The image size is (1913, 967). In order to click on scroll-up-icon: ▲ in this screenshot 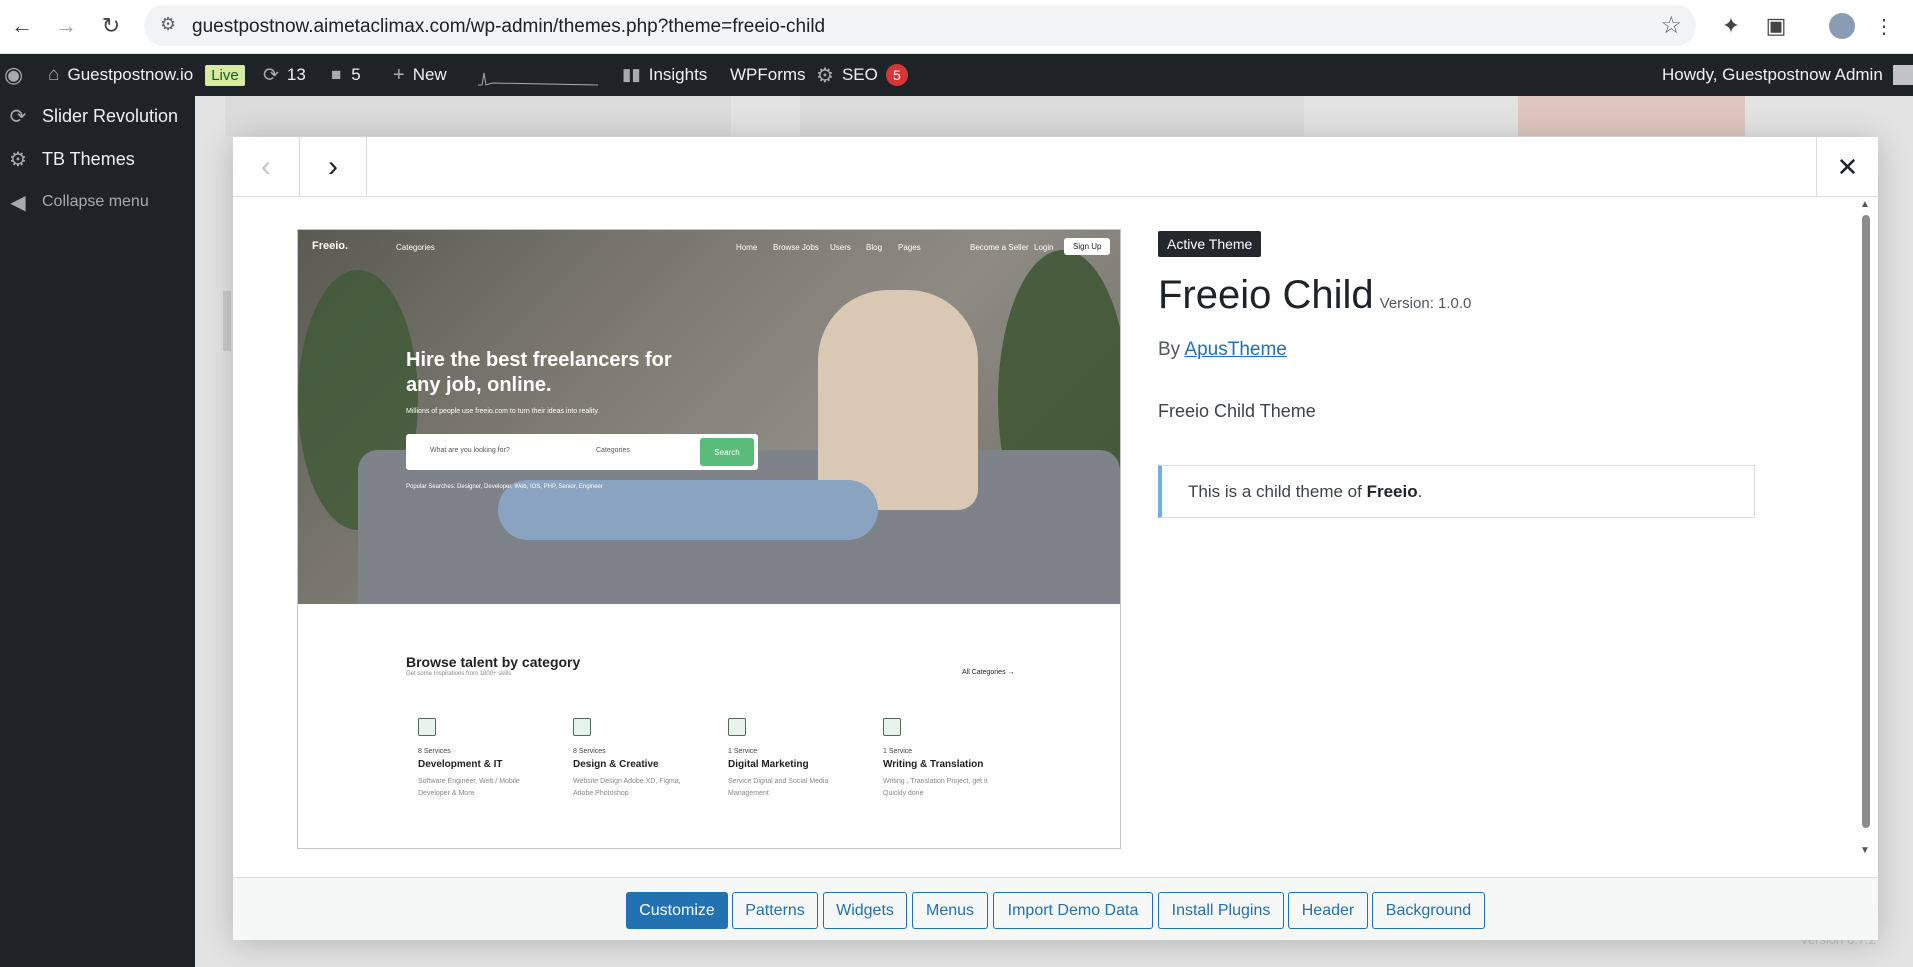, I will do `click(1865, 204)`.